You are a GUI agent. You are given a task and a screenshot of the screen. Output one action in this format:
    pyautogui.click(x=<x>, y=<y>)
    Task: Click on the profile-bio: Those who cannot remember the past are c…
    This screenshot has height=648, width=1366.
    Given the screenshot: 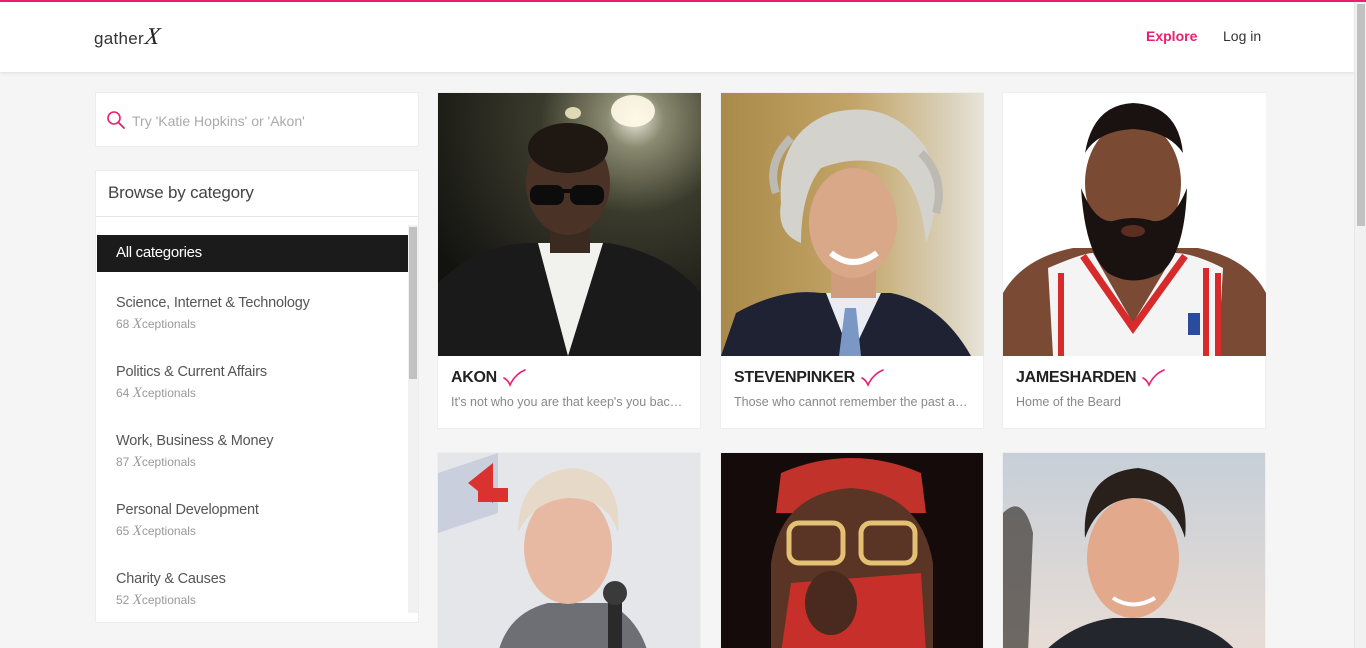 What is the action you would take?
    pyautogui.click(x=852, y=402)
    